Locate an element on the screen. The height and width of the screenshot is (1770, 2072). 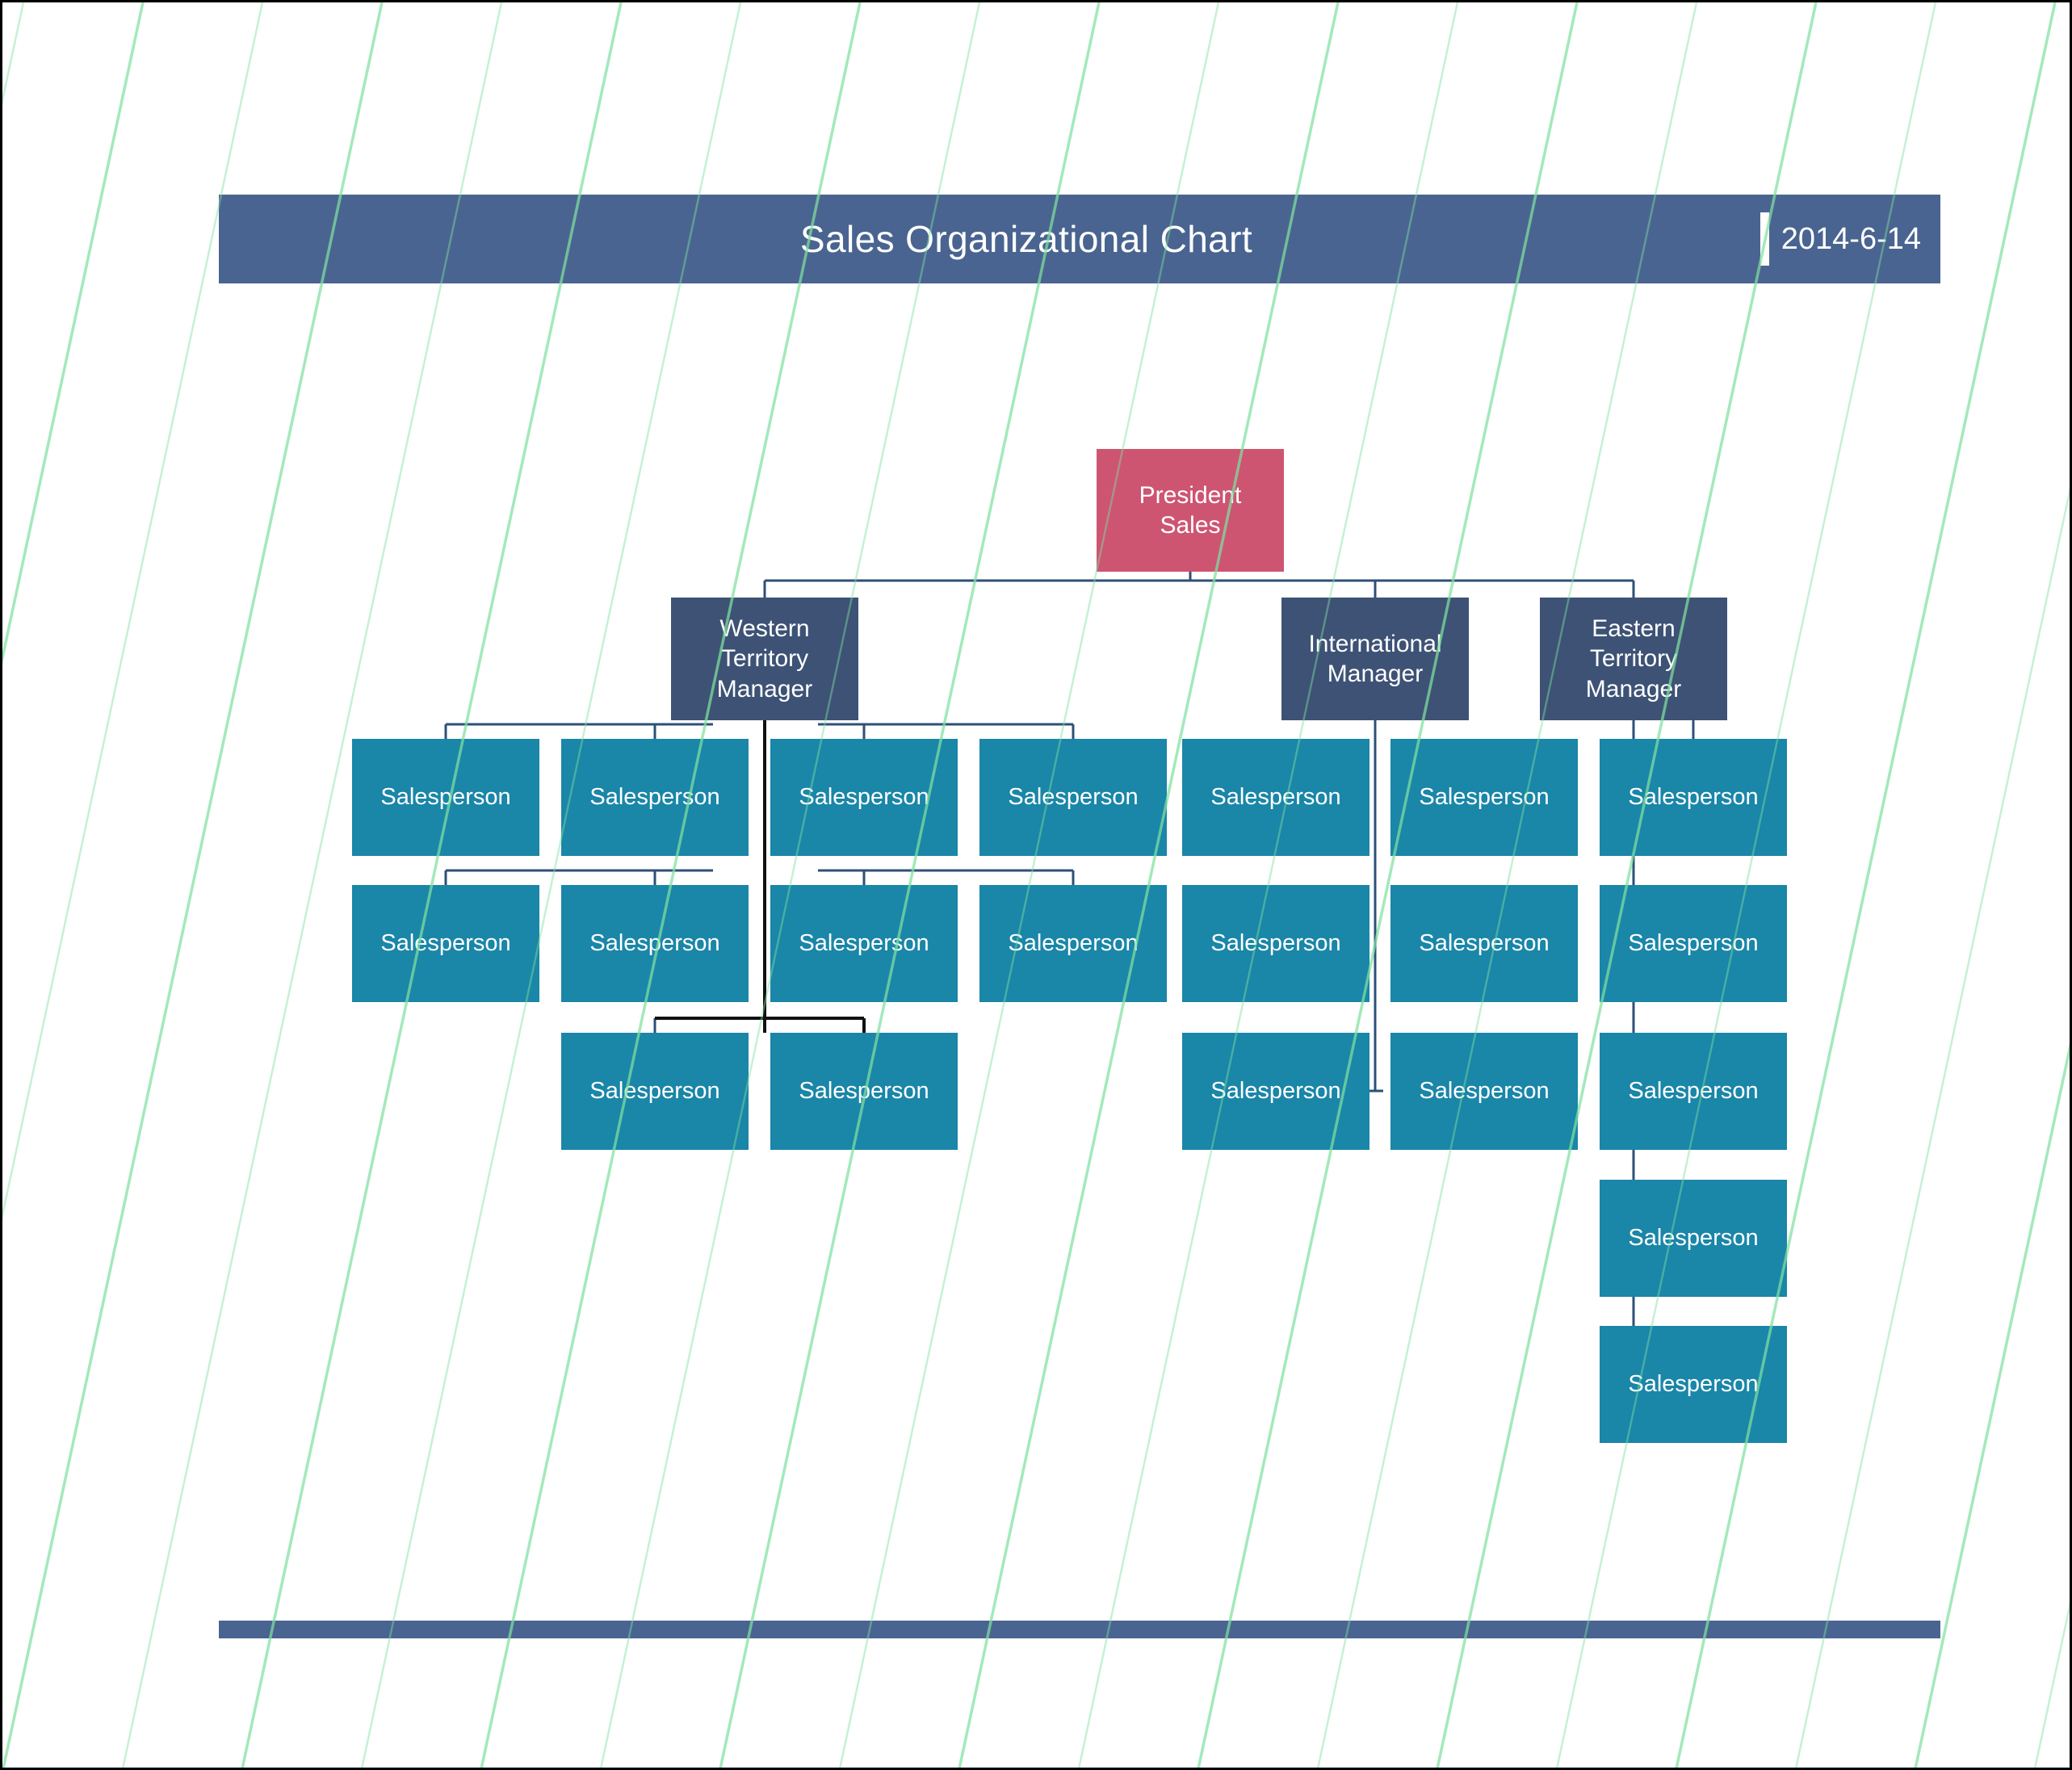
org-node-sp-r1c3: Salesperson is located at coordinates (864, 798).